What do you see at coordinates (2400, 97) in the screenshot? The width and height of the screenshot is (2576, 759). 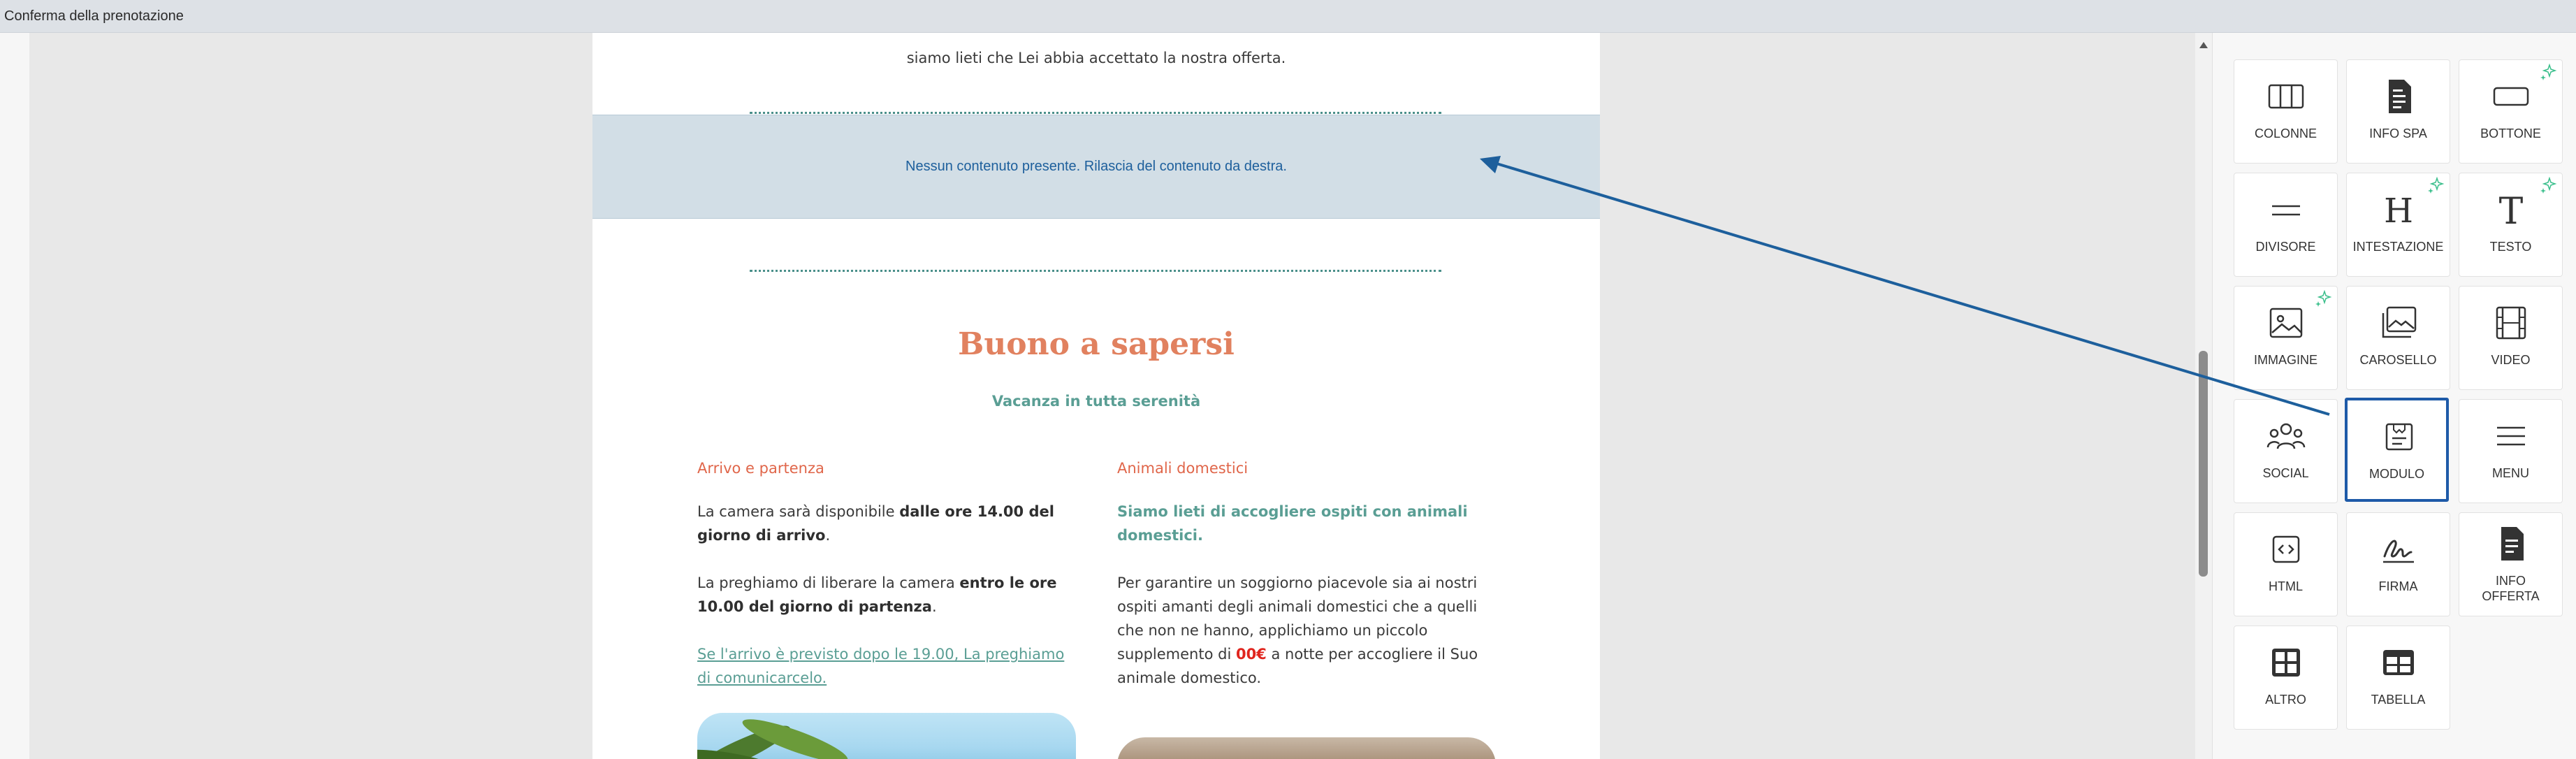 I see `spa-info-icon` at bounding box center [2400, 97].